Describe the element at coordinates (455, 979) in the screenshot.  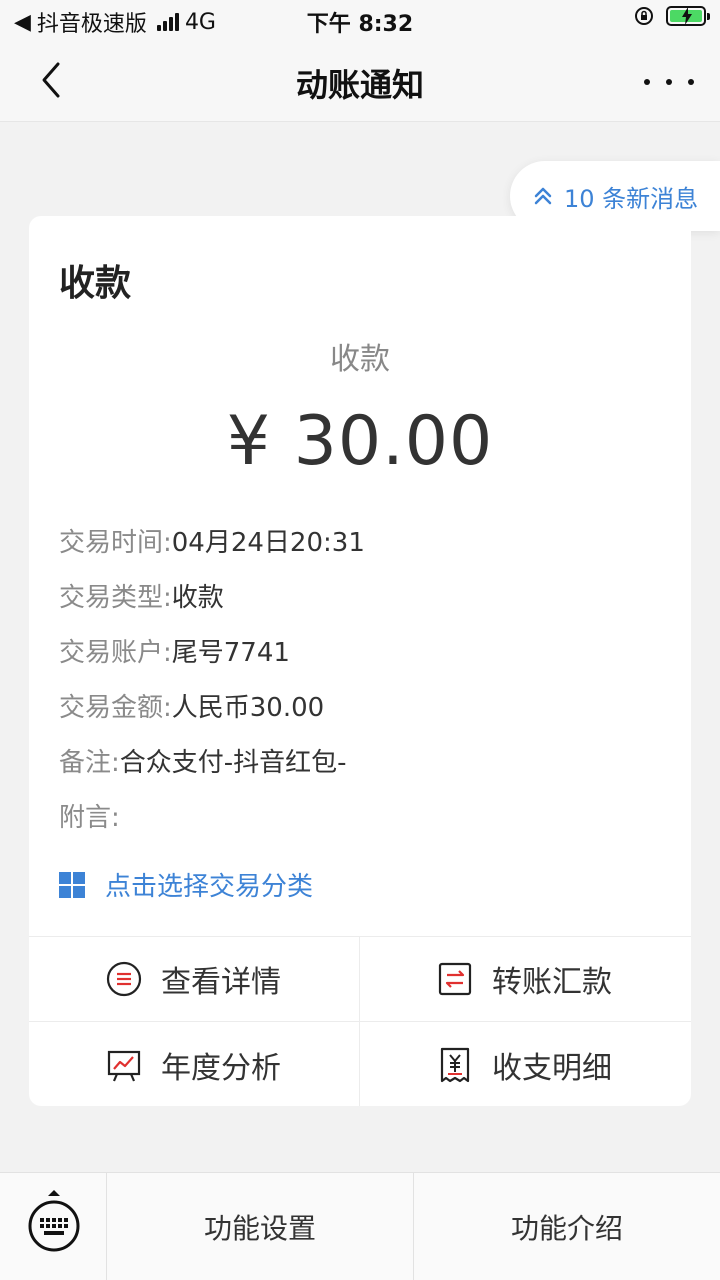
I see `transfer-icon` at that location.